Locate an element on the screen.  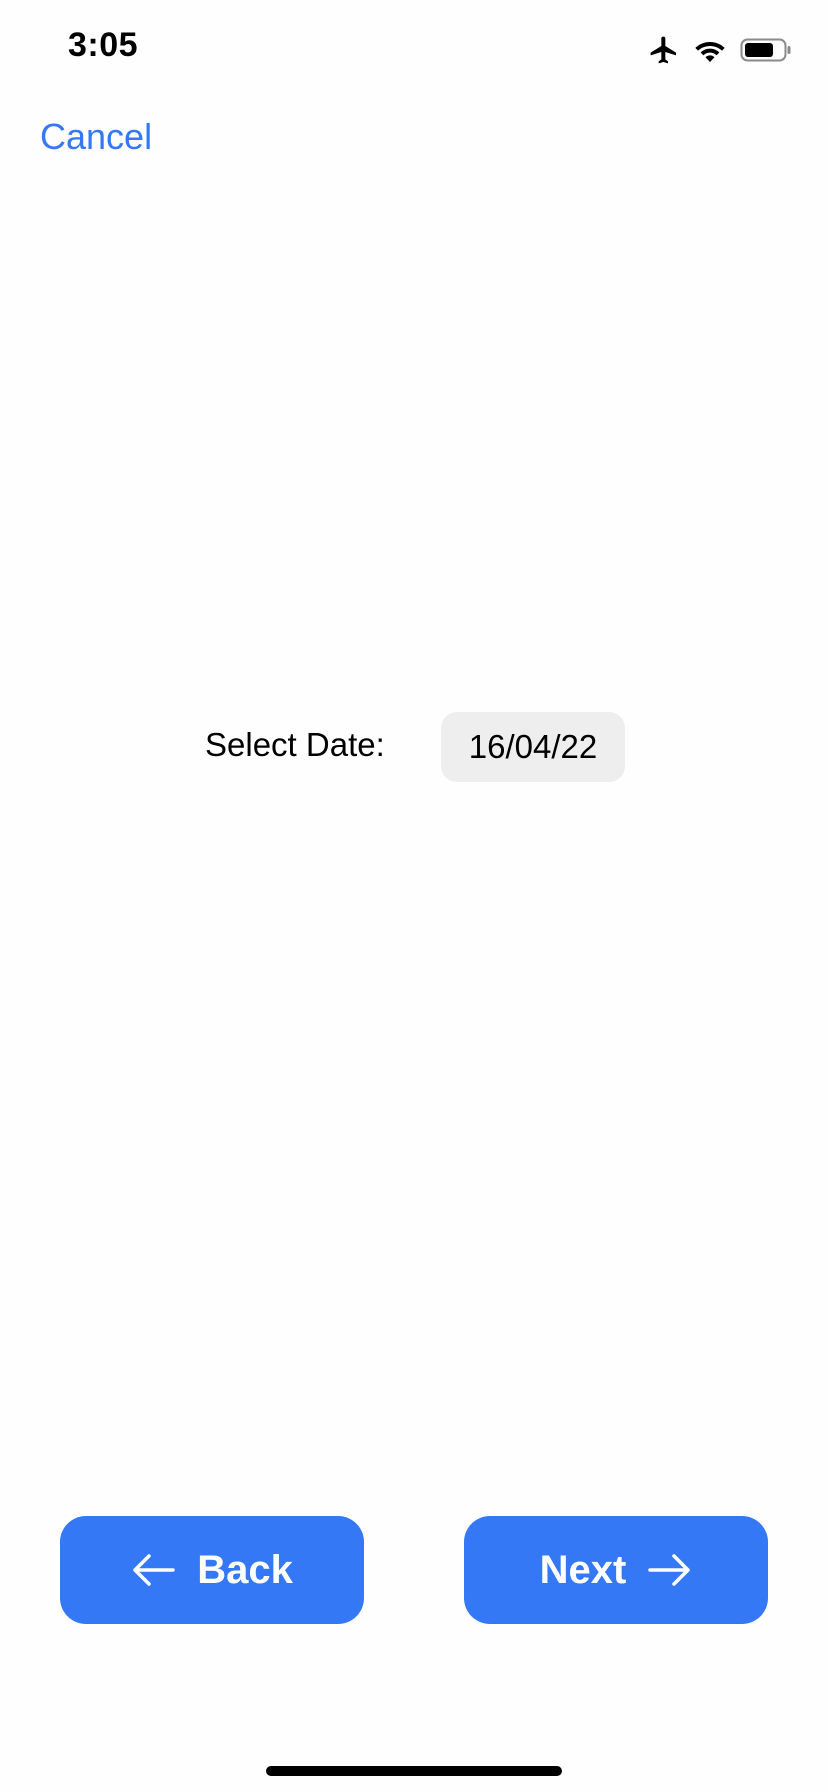
date-picker: 16/04/22 is located at coordinates (533, 747).